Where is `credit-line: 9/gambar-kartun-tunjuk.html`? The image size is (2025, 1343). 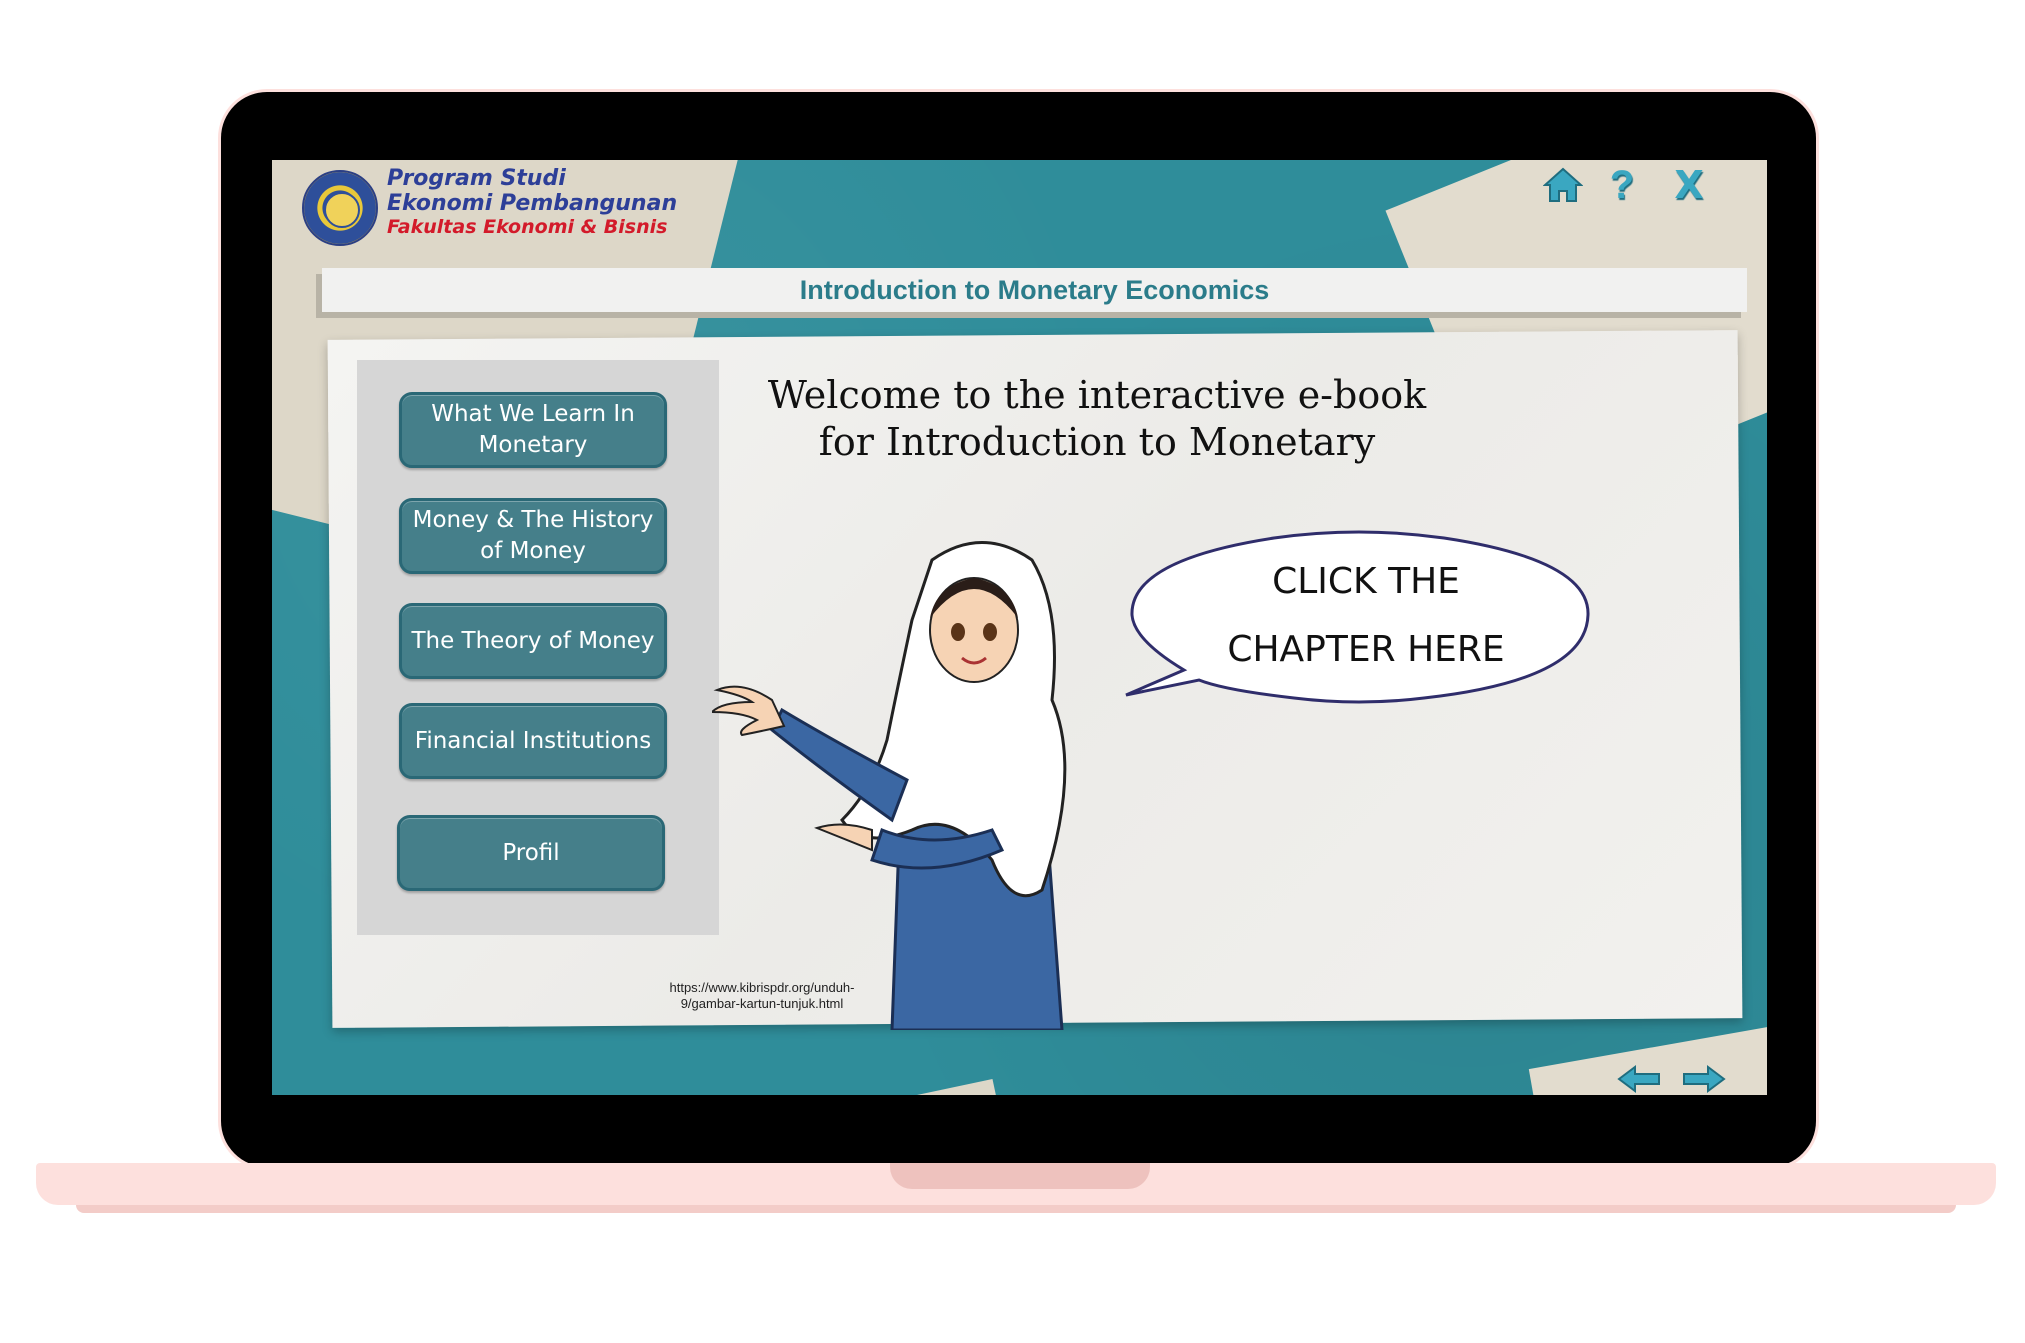 credit-line: 9/gambar-kartun-tunjuk.html is located at coordinates (762, 1003).